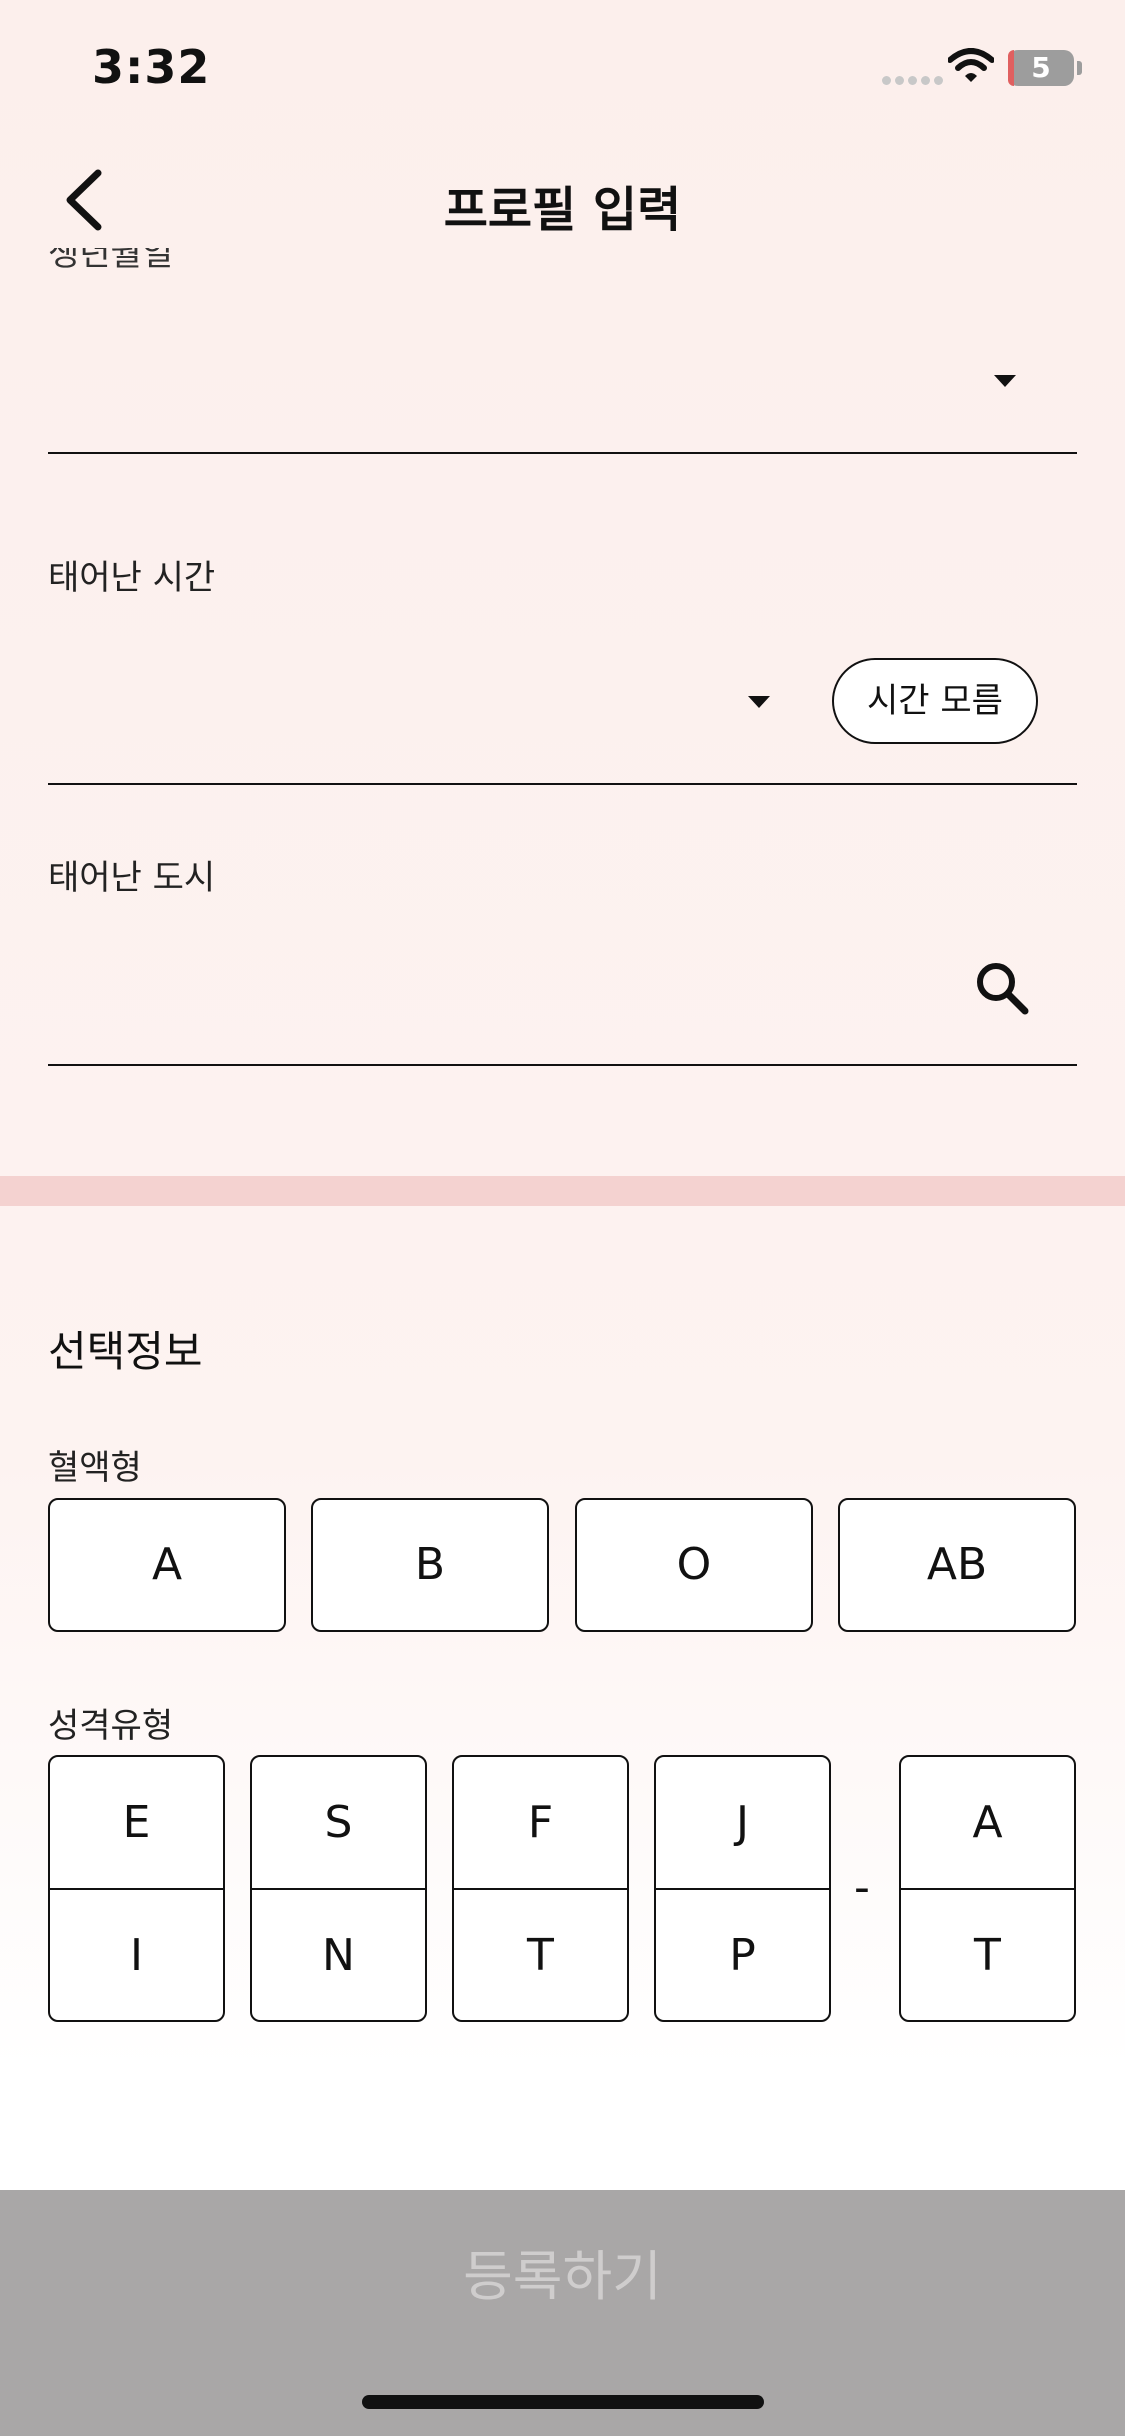 This screenshot has height=2436, width=1125. What do you see at coordinates (136, 1823) in the screenshot?
I see `mbti-option-e: E` at bounding box center [136, 1823].